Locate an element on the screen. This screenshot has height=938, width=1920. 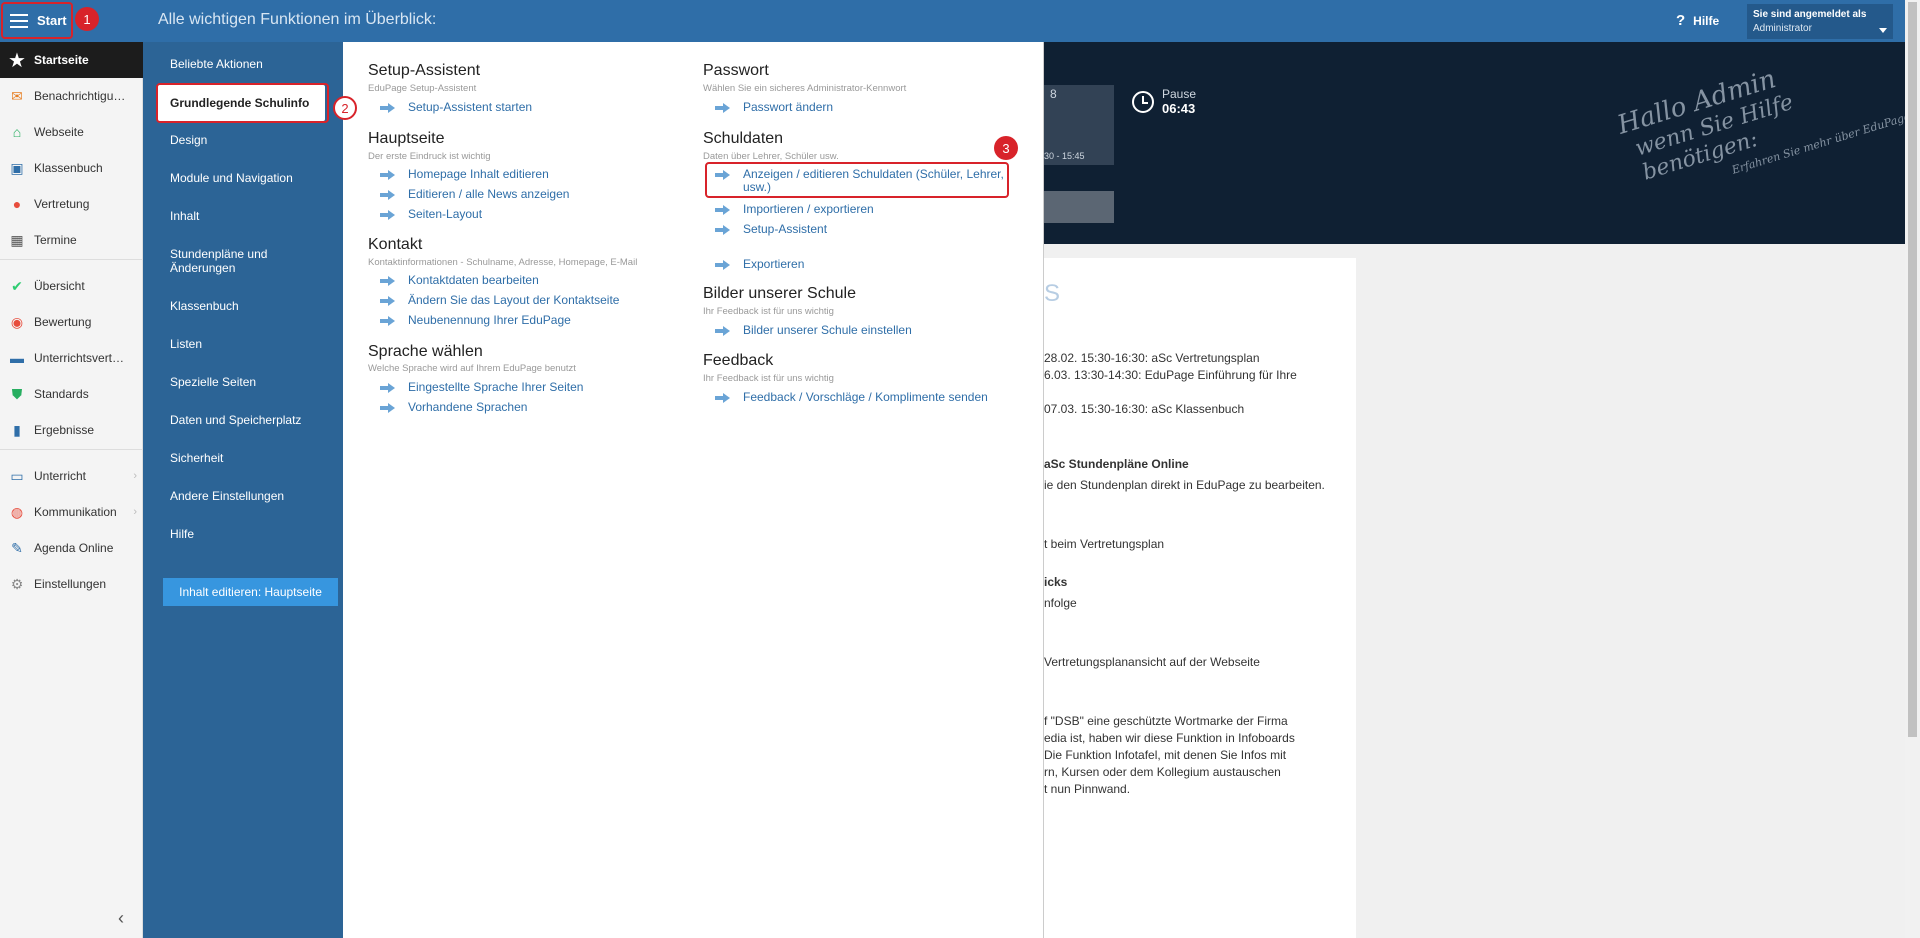
news-line: t beim Vertretungsplan is located at coordinates (1104, 544).